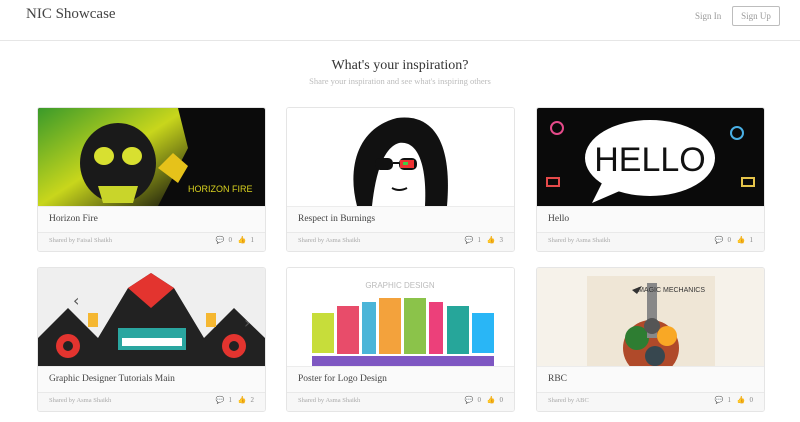 The image size is (800, 422). I want to click on page-title: What's your inspiration?, so click(400, 65).